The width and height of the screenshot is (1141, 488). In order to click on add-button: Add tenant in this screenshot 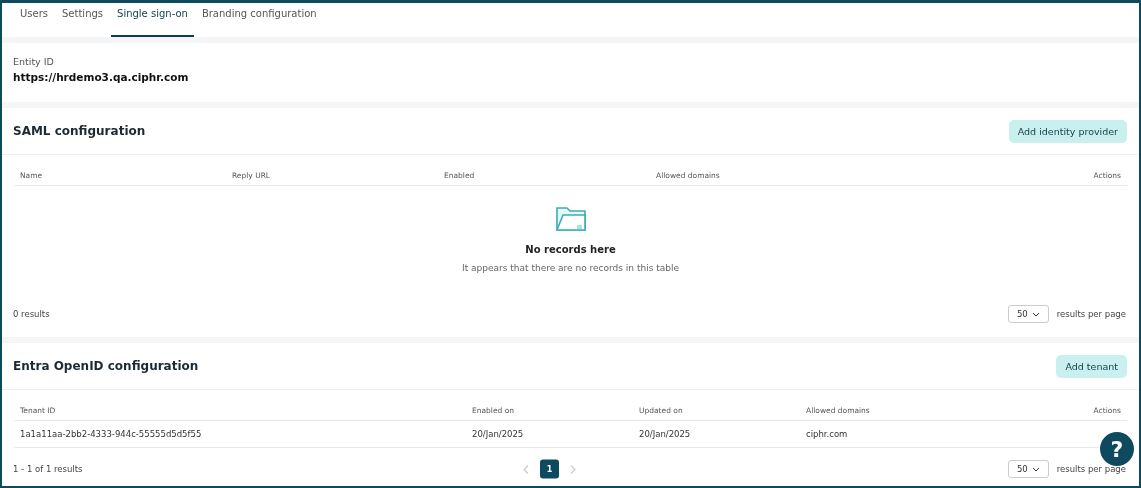, I will do `click(1091, 366)`.